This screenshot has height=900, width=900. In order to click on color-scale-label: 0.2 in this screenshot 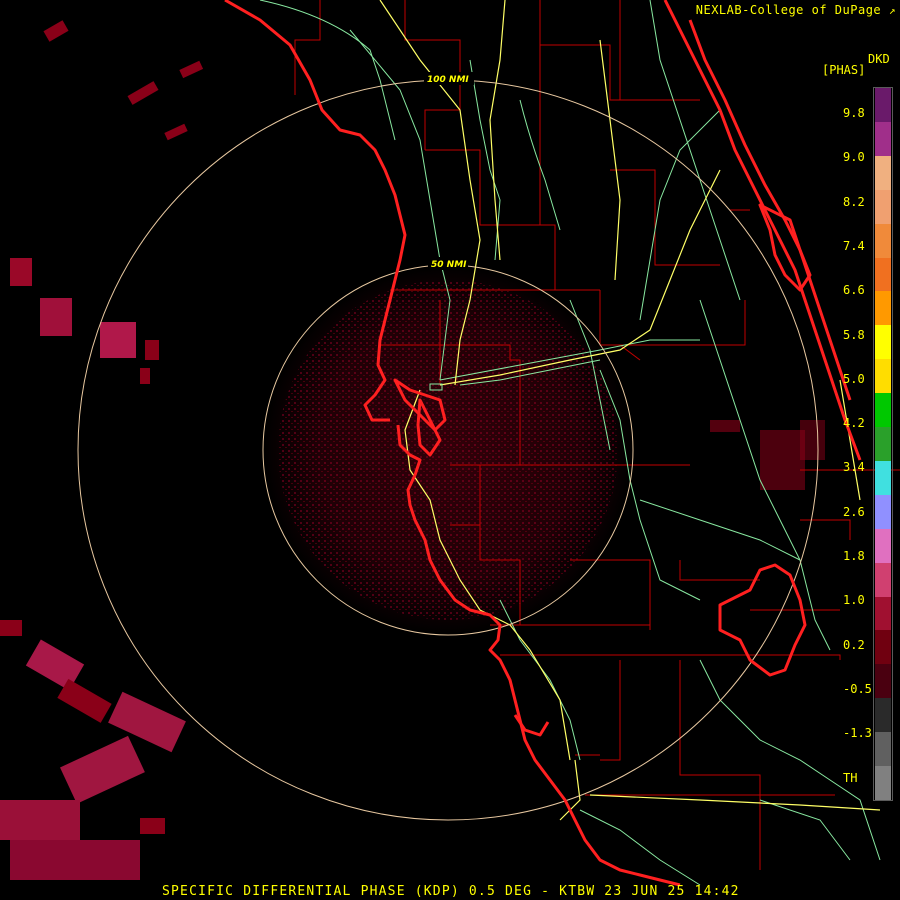, I will do `click(854, 644)`.